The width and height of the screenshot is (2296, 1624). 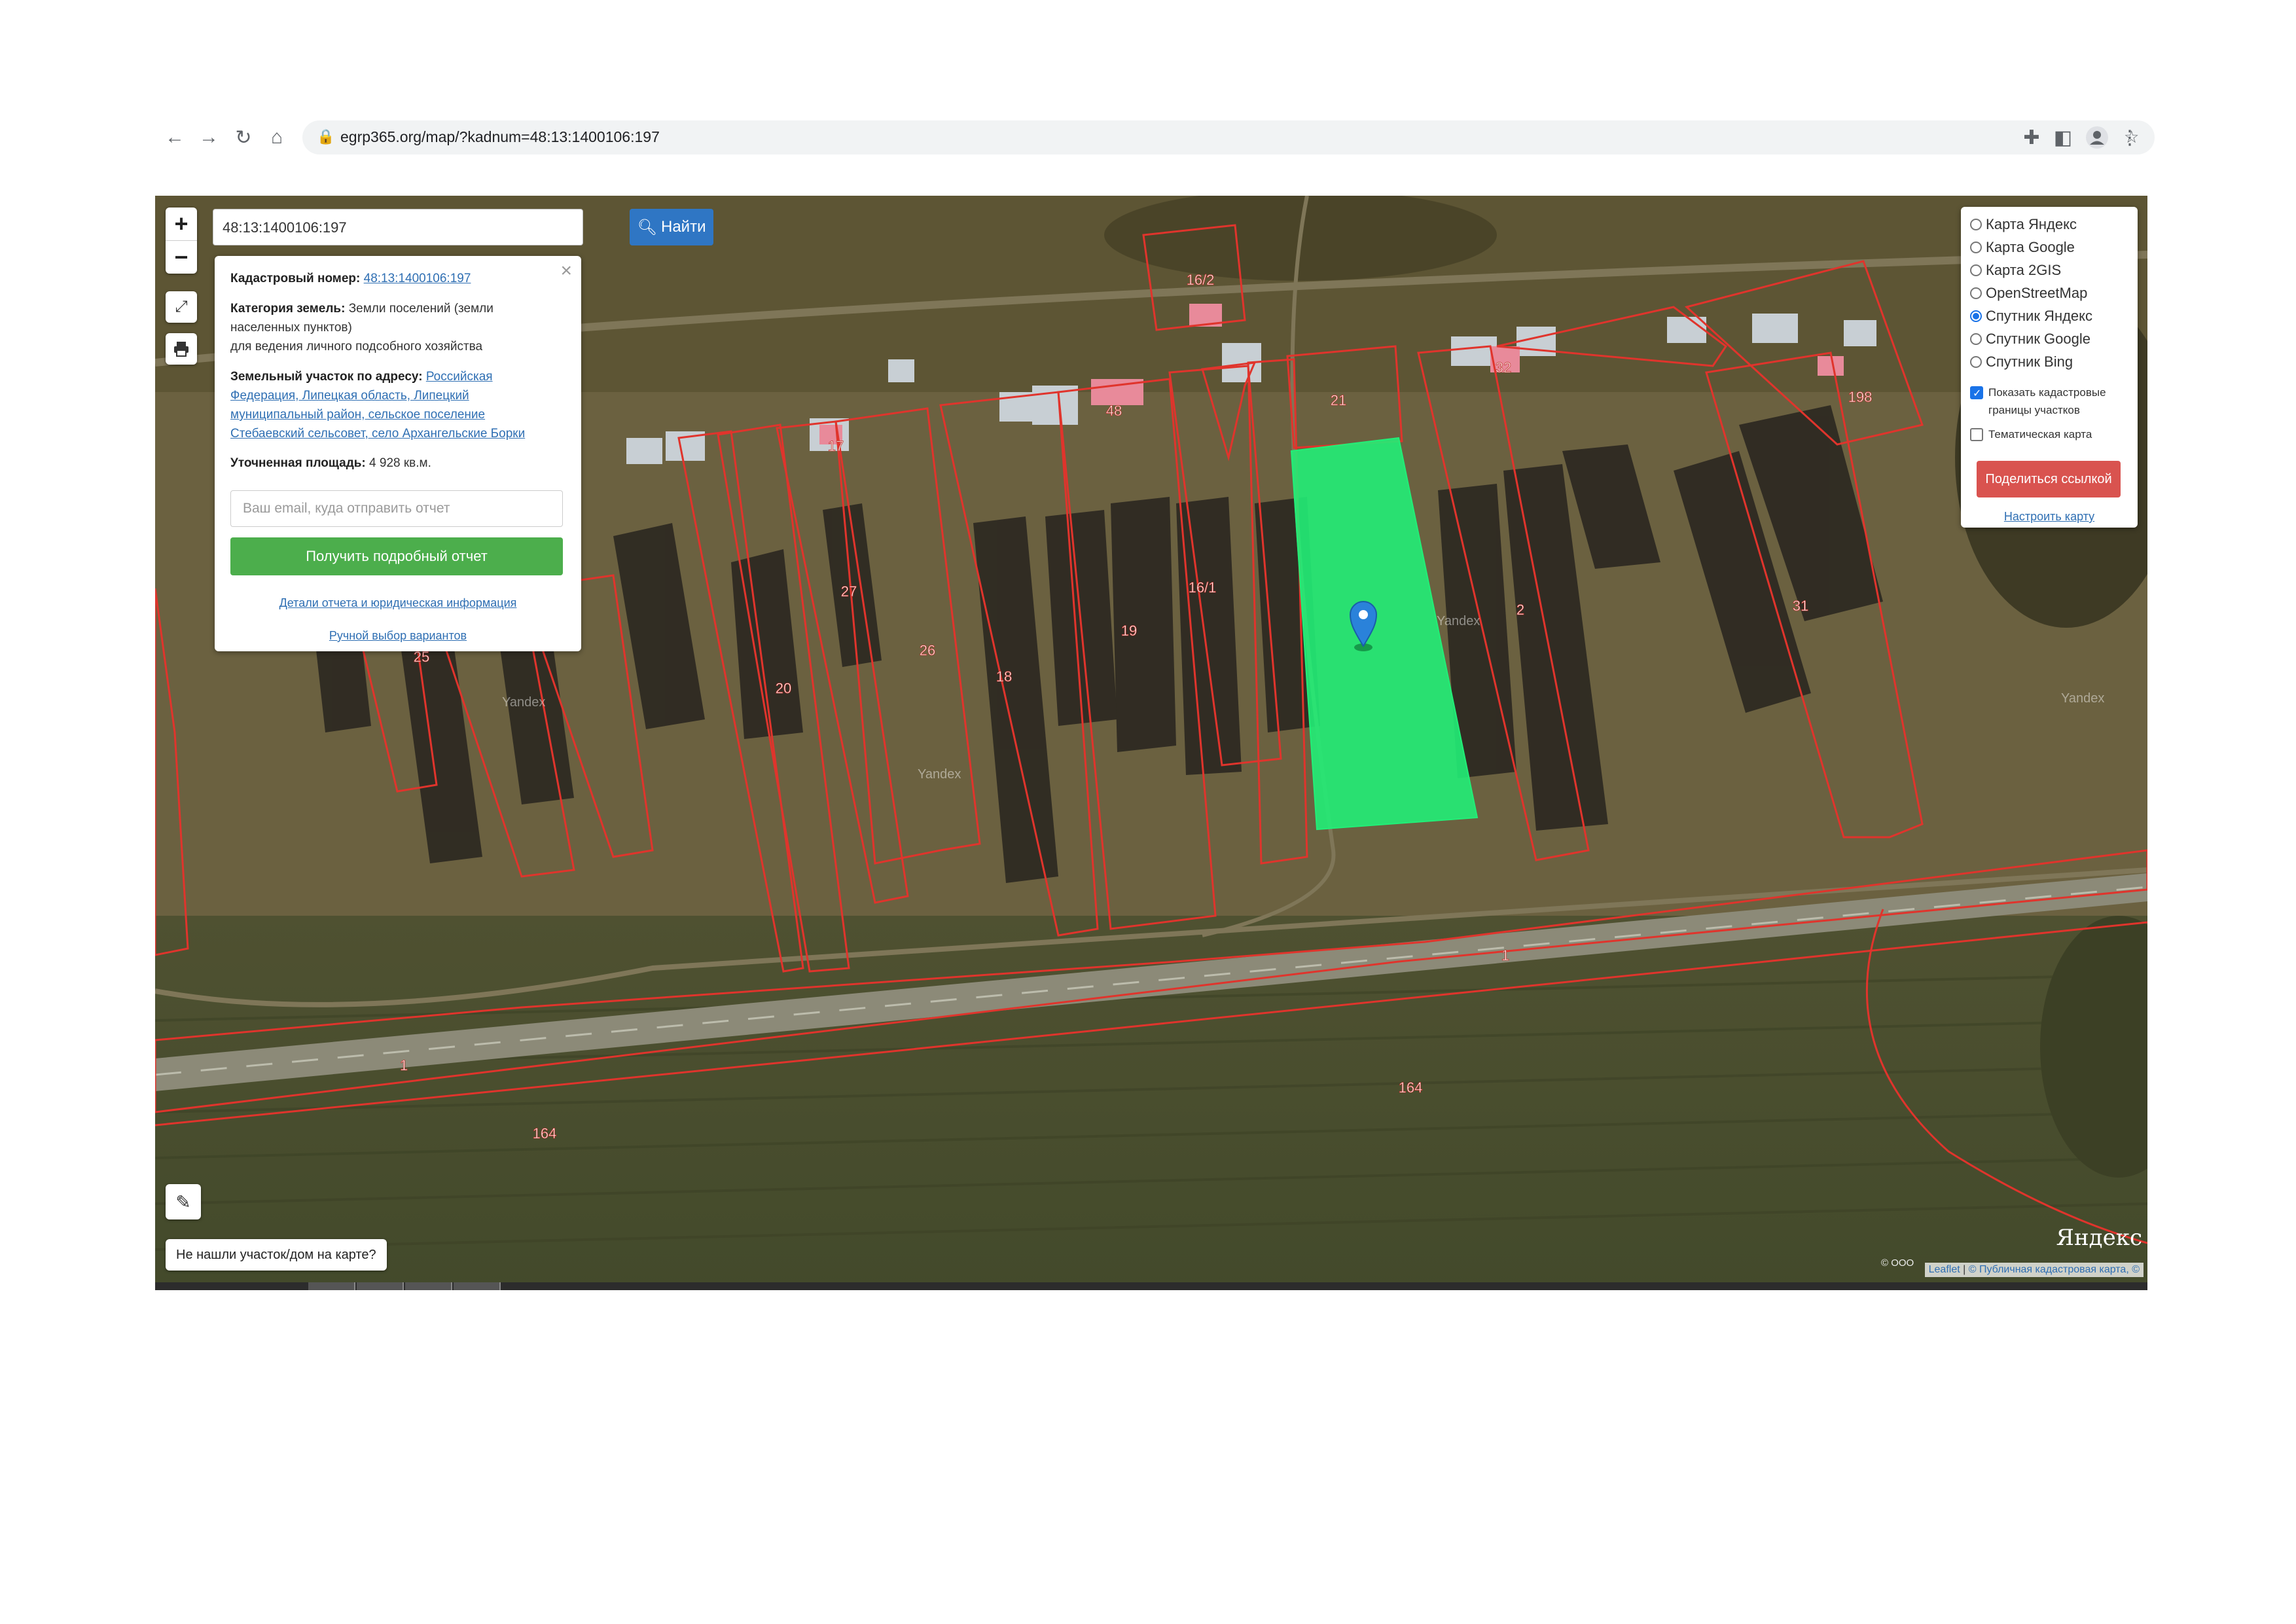 I want to click on configure-map-link: Настроить карту, so click(x=2049, y=516).